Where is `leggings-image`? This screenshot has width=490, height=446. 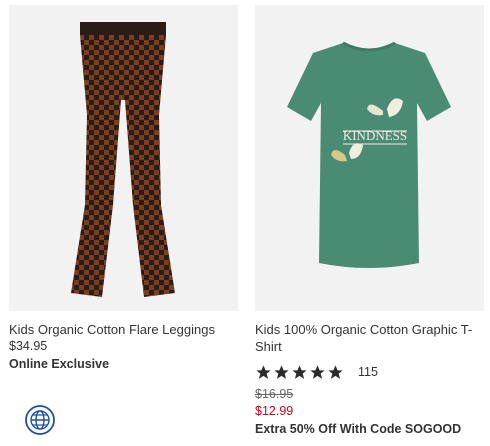
leggings-image is located at coordinates (123, 159).